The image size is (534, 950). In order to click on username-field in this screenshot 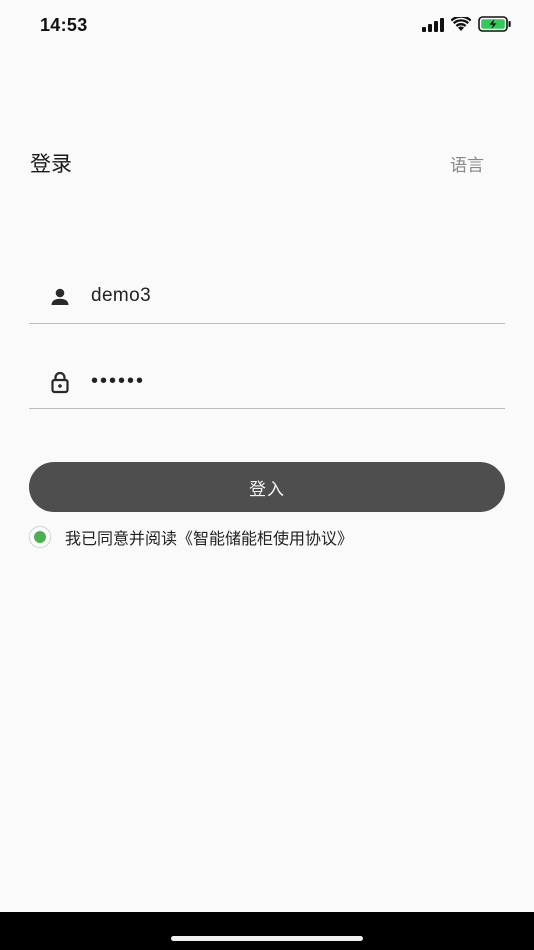, I will do `click(267, 296)`.